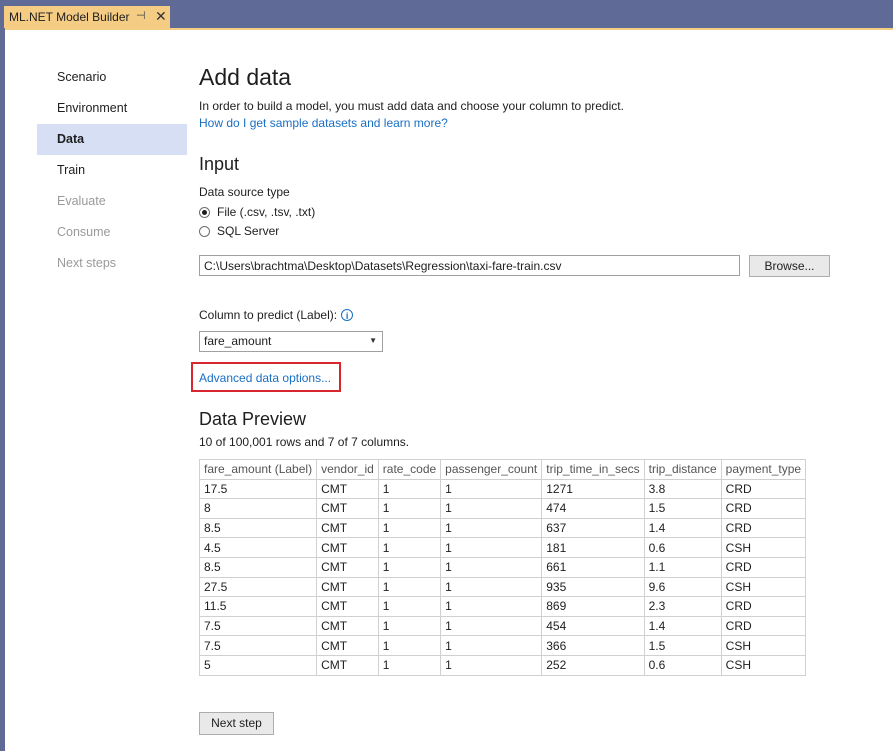  What do you see at coordinates (204, 231) in the screenshot?
I see `radio-sql` at bounding box center [204, 231].